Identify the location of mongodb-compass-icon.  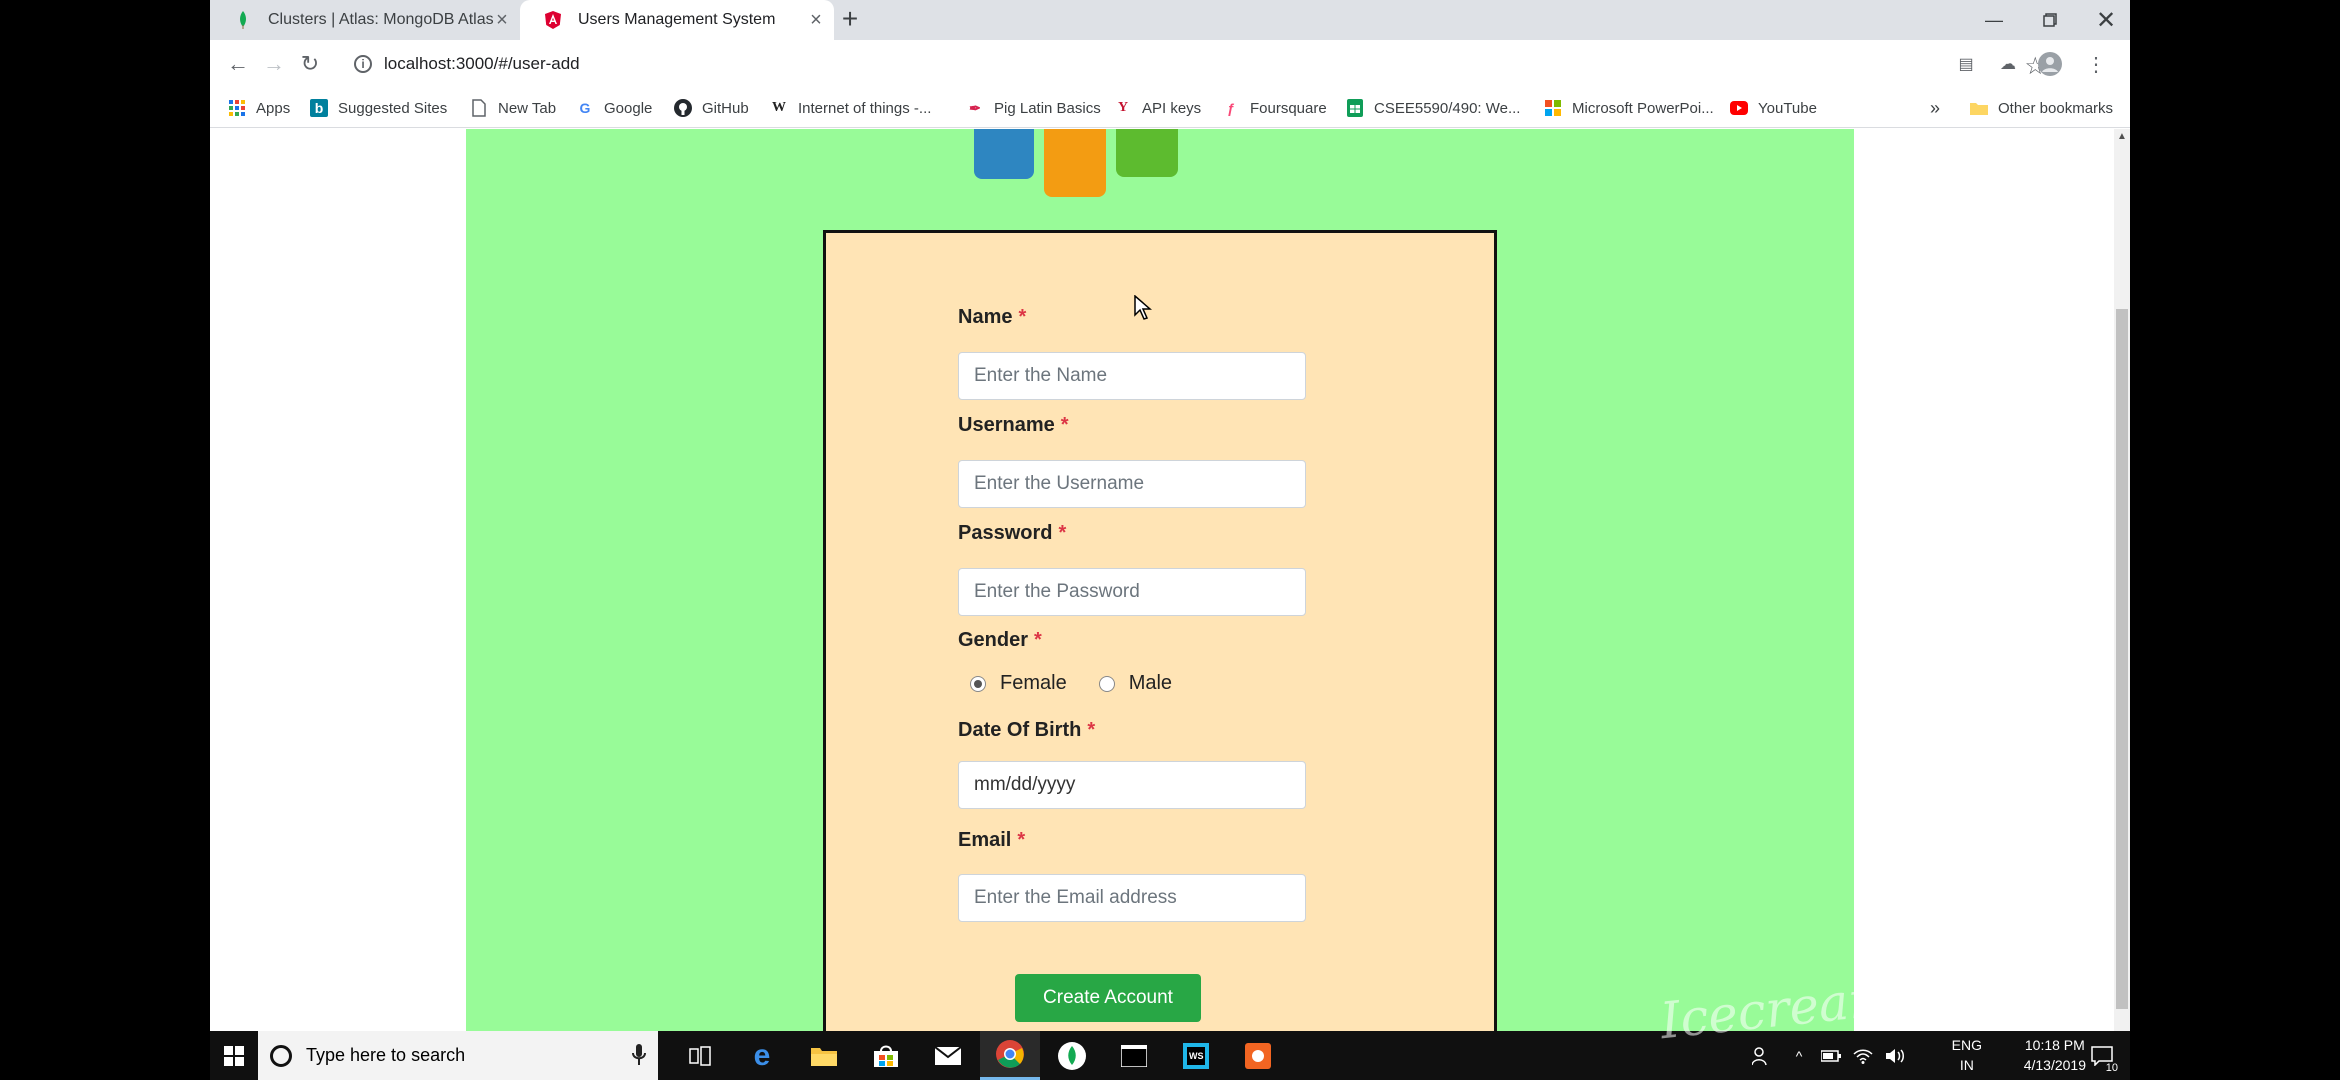
(1072, 1055).